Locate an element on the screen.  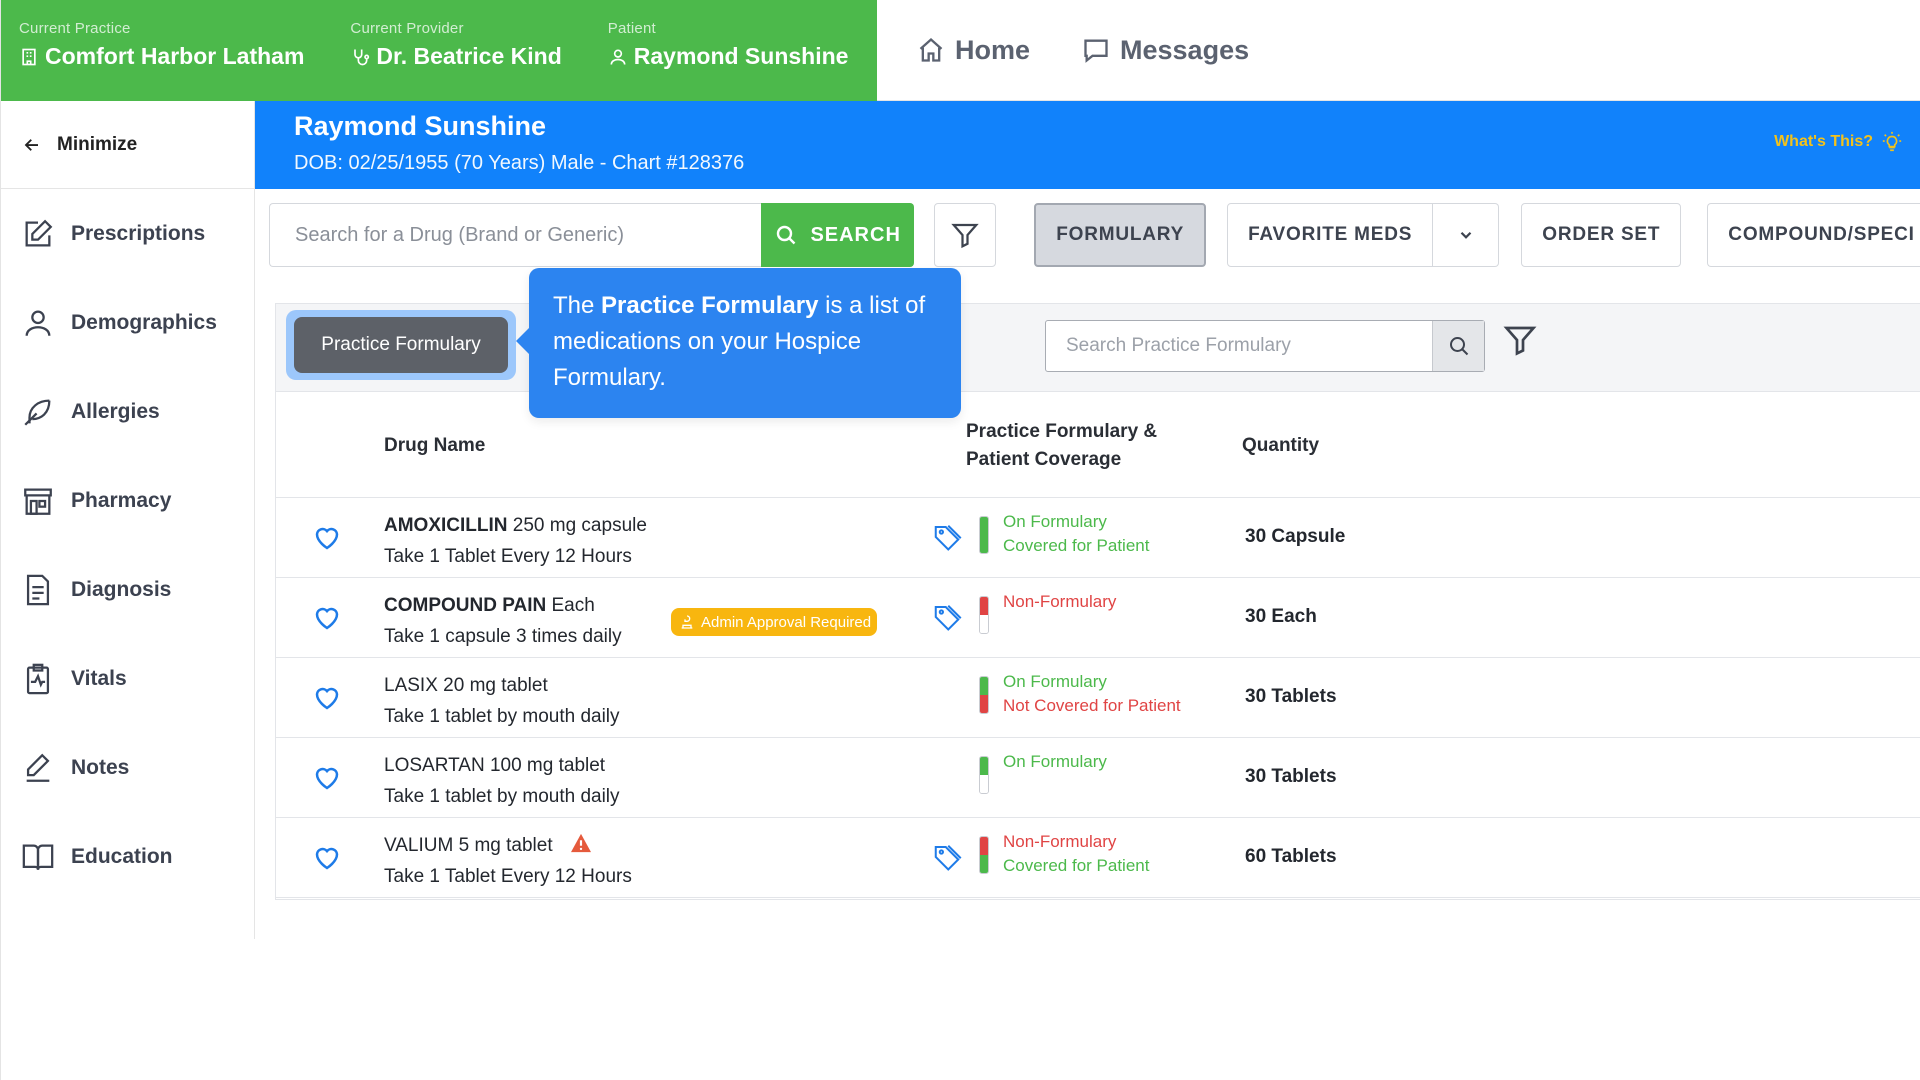
sidebar-item-prescriptions: Prescriptions is located at coordinates (127, 233).